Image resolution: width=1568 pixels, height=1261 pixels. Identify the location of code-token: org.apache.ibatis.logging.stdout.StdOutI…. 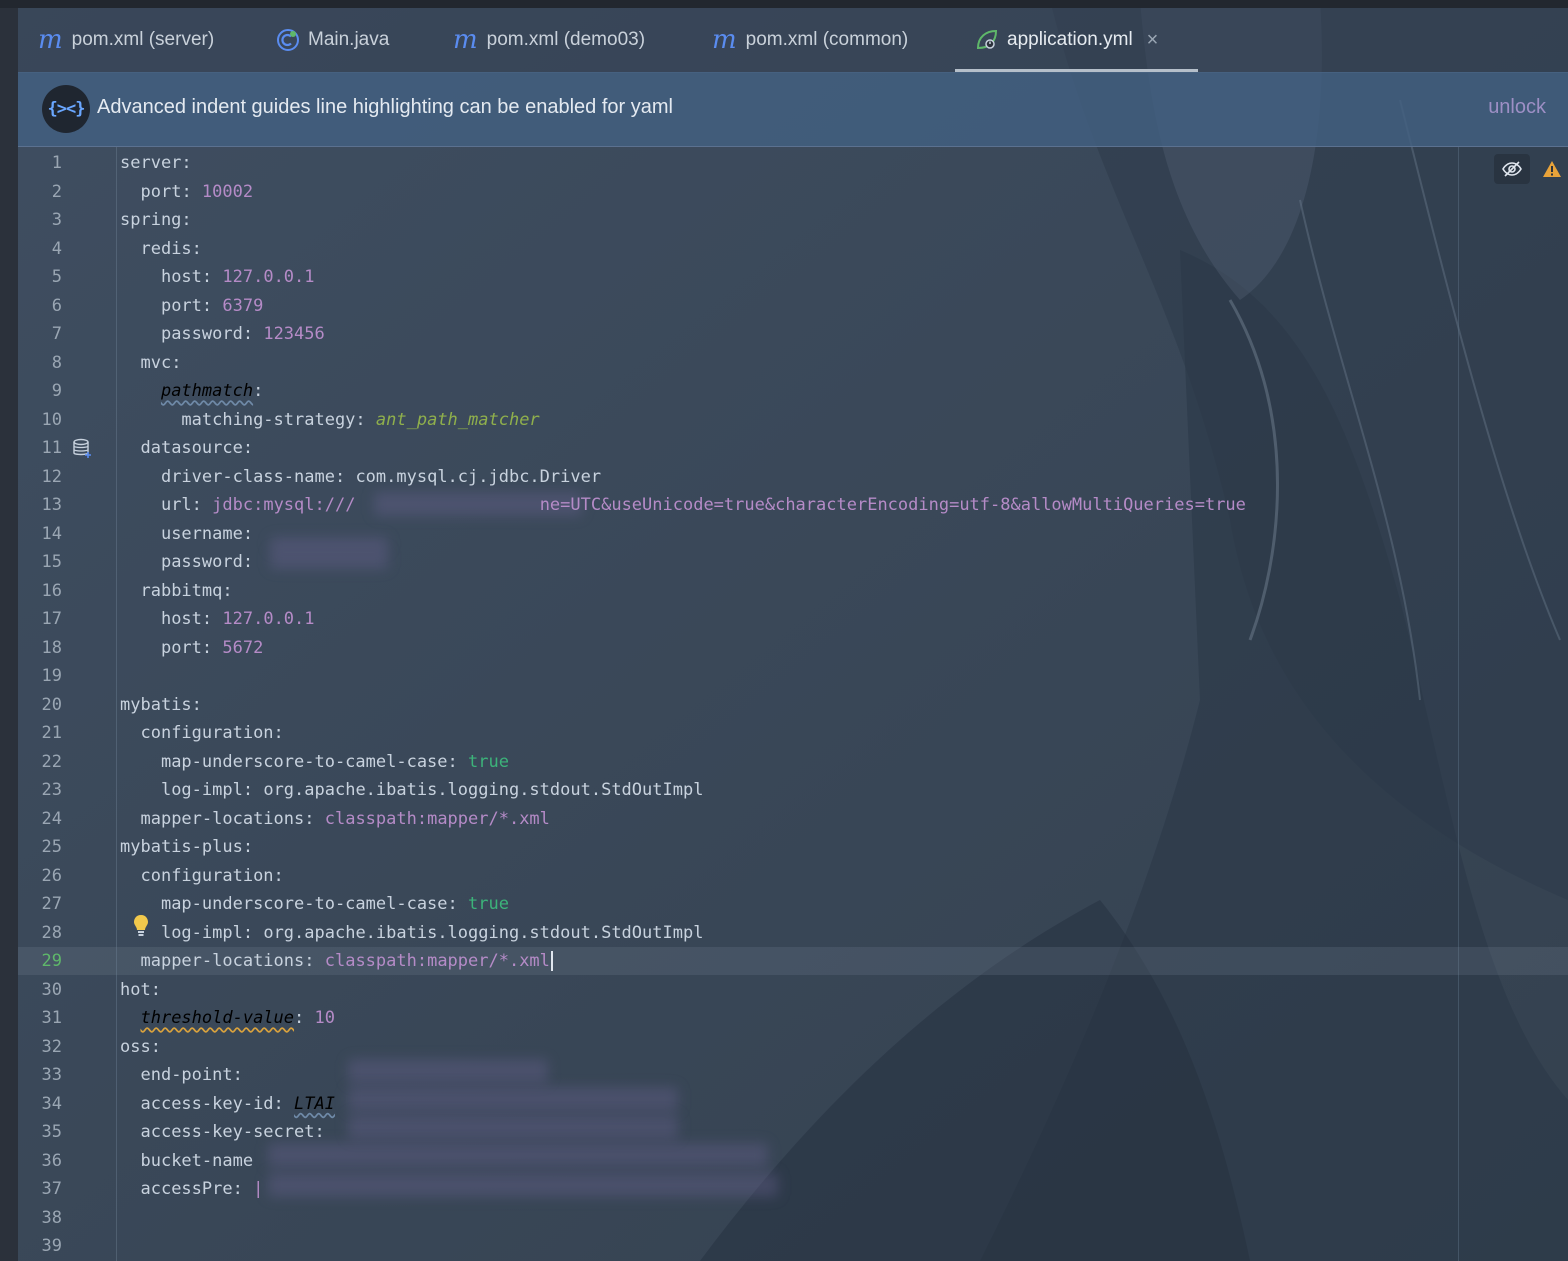
(483, 790).